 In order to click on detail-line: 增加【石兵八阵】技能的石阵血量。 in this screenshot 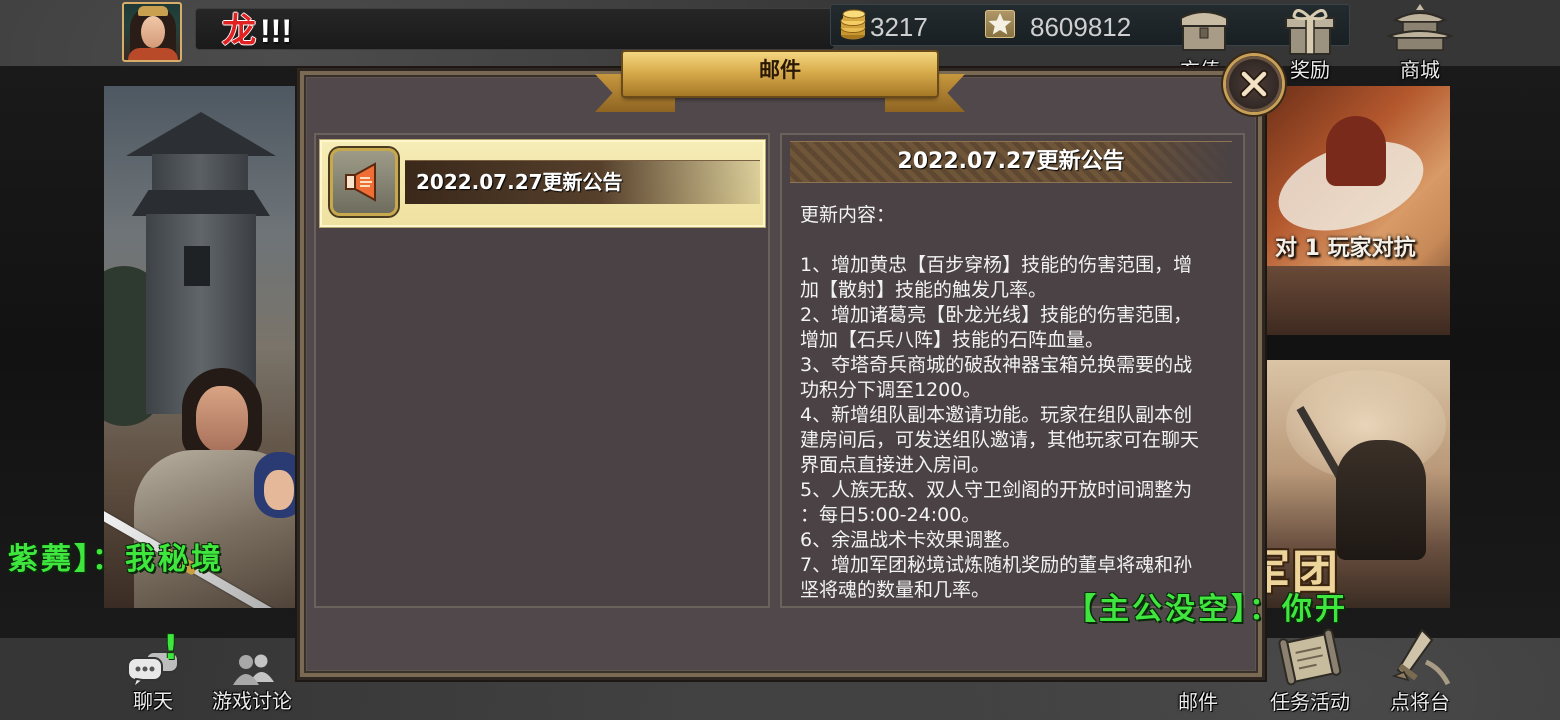, I will do `click(952, 340)`.